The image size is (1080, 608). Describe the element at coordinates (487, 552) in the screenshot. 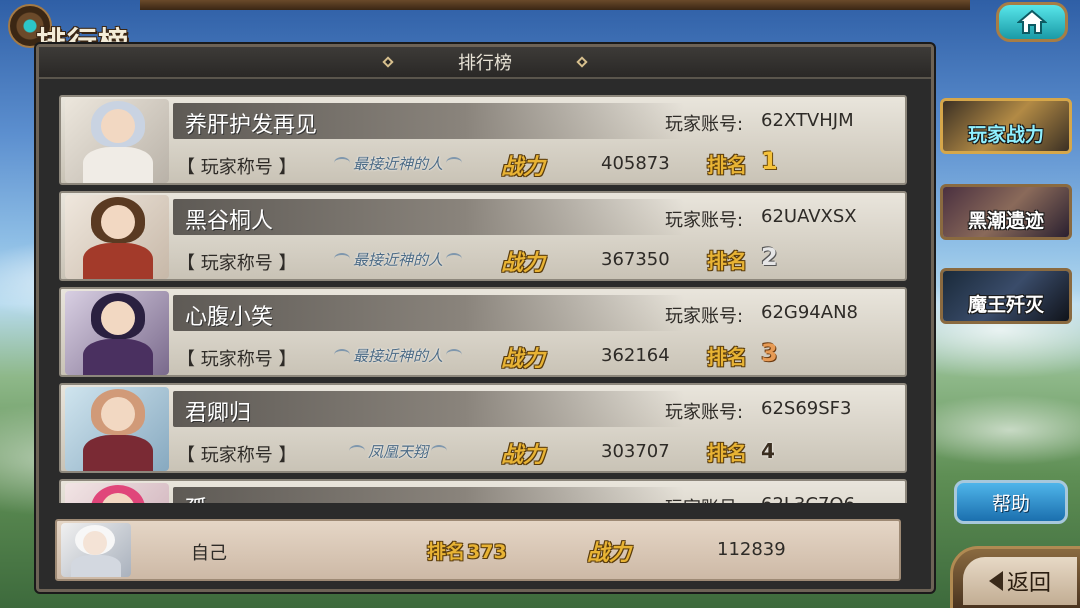

I see `self-rank-value: 373` at that location.